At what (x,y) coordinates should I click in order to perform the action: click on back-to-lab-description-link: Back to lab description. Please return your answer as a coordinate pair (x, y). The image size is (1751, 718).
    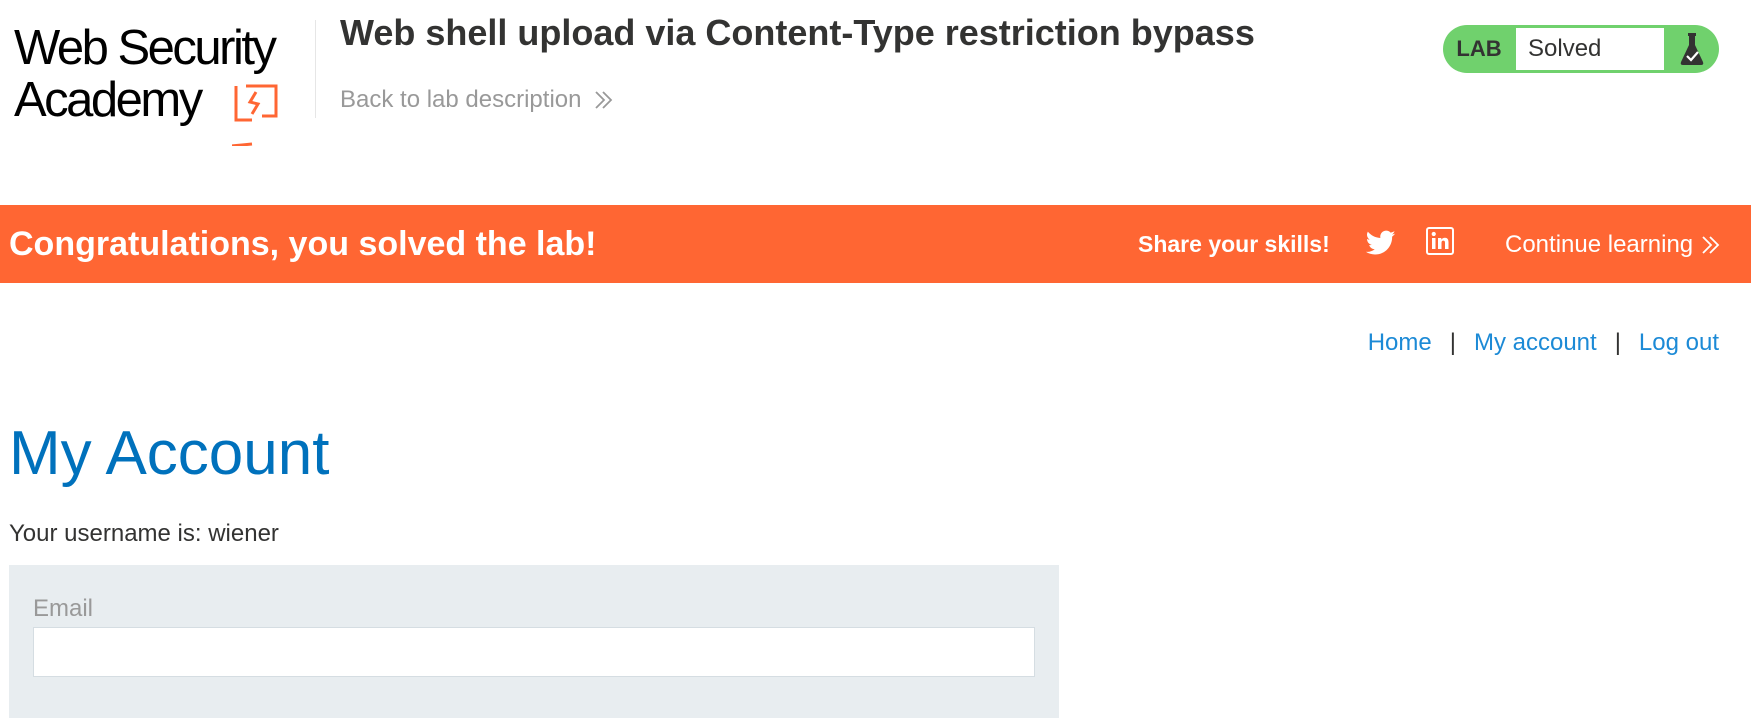
    Looking at the image, I should click on (477, 100).